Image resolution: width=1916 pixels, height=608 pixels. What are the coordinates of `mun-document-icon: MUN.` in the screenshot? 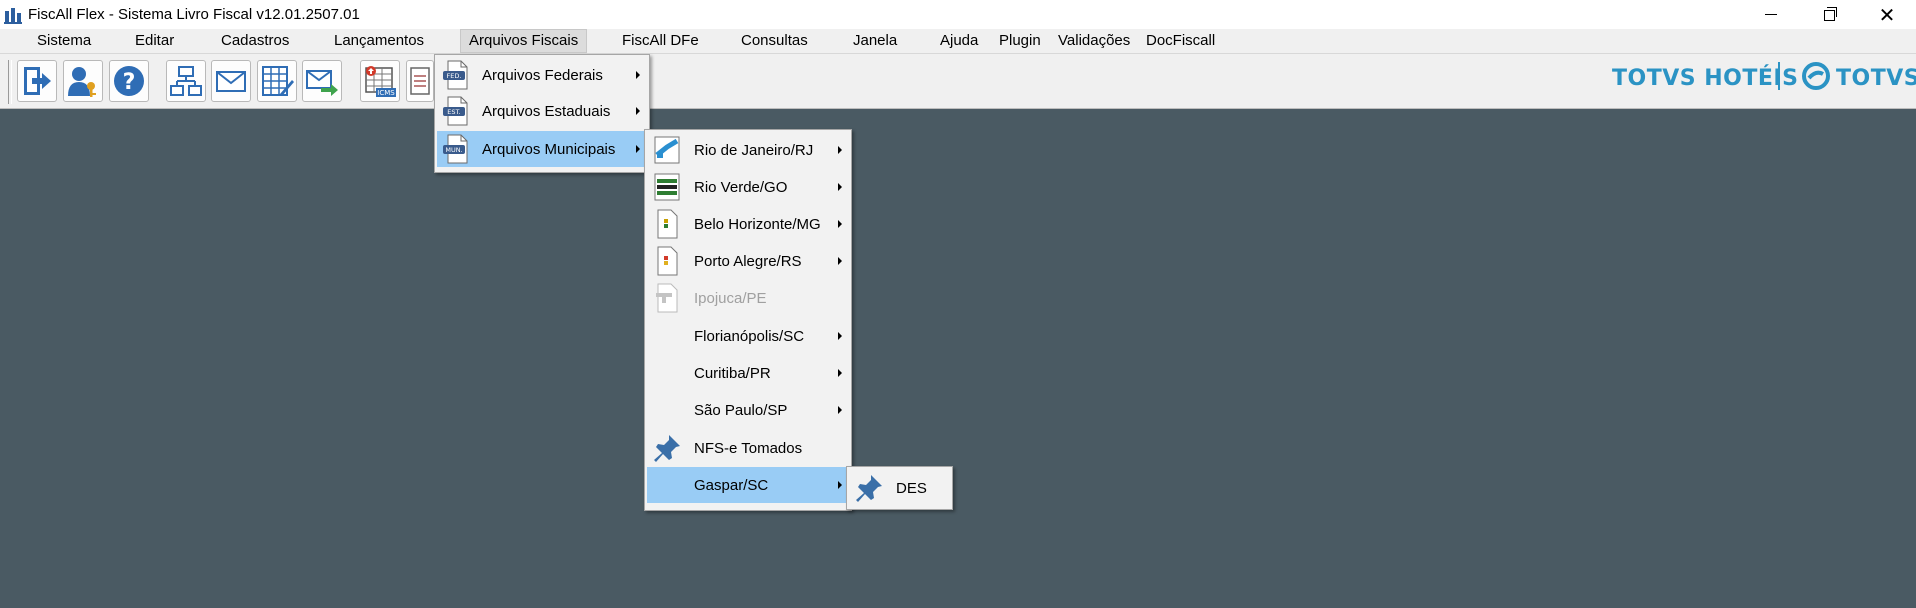 It's located at (455, 149).